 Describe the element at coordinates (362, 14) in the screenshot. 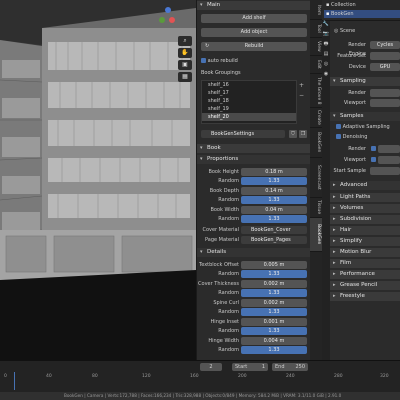

I see `outliner-item-bookgen: ▪ BookGen` at that location.